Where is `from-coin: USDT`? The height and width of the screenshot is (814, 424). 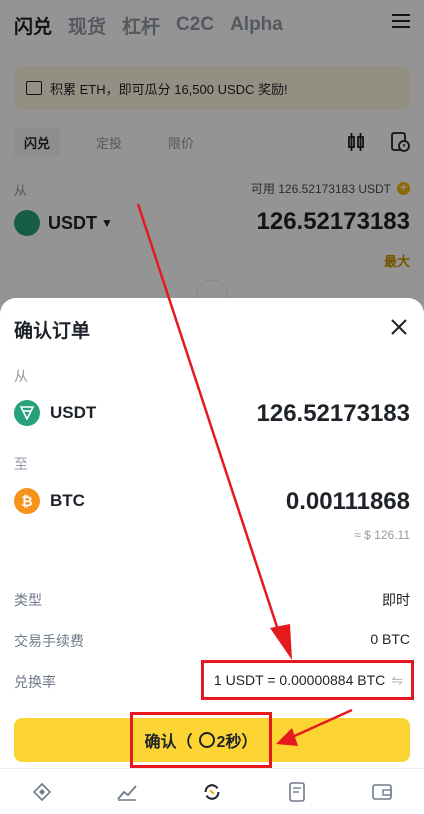
from-coin: USDT is located at coordinates (55, 413).